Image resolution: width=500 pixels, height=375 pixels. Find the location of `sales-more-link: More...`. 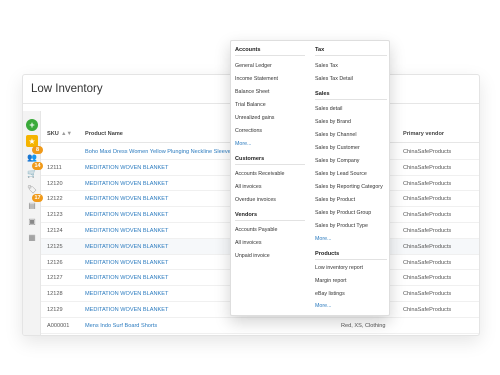

sales-more-link: More... is located at coordinates (323, 239).